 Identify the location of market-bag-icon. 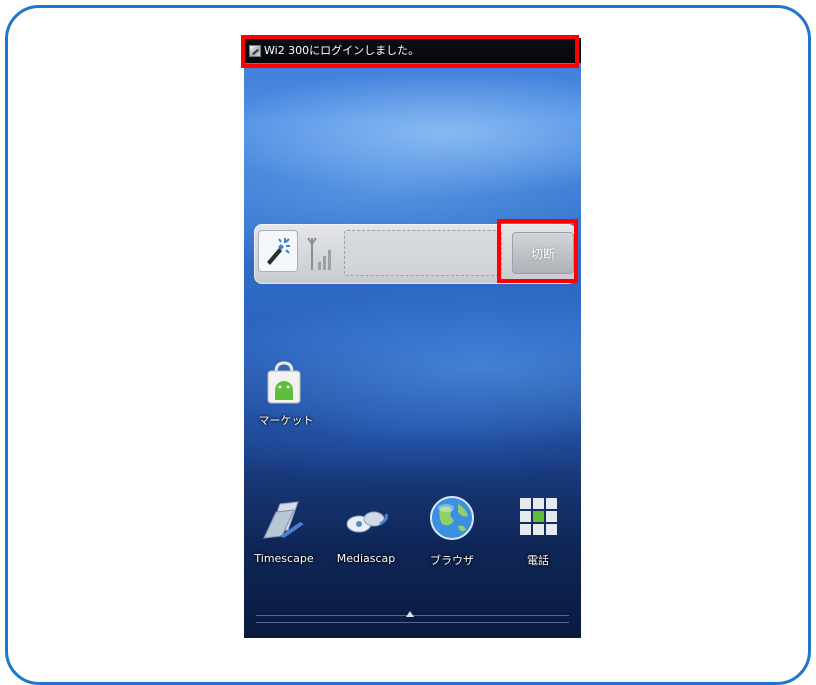
(284, 383).